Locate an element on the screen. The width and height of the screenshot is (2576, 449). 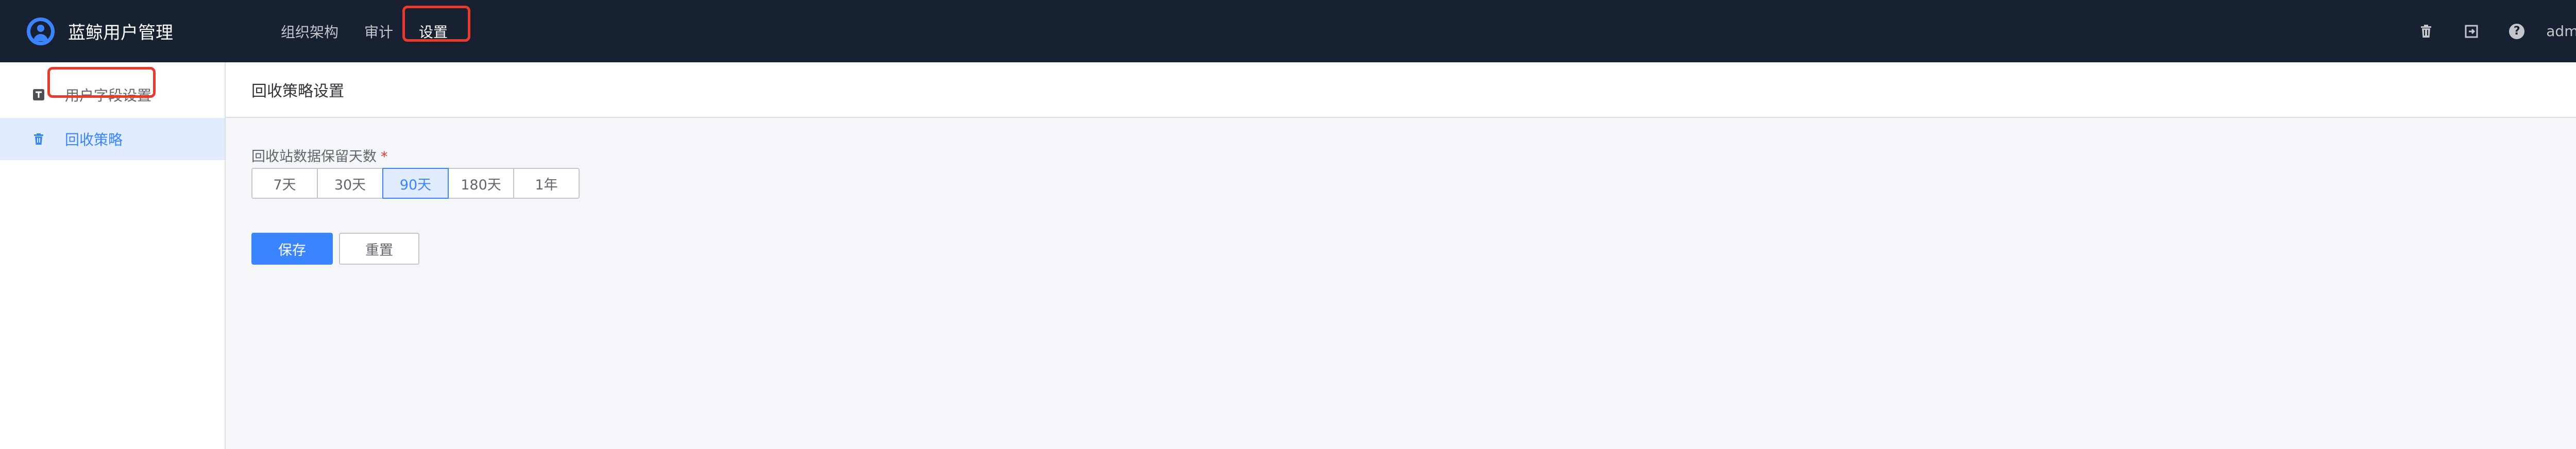
content-header: 回收策略设置 is located at coordinates (1401, 90).